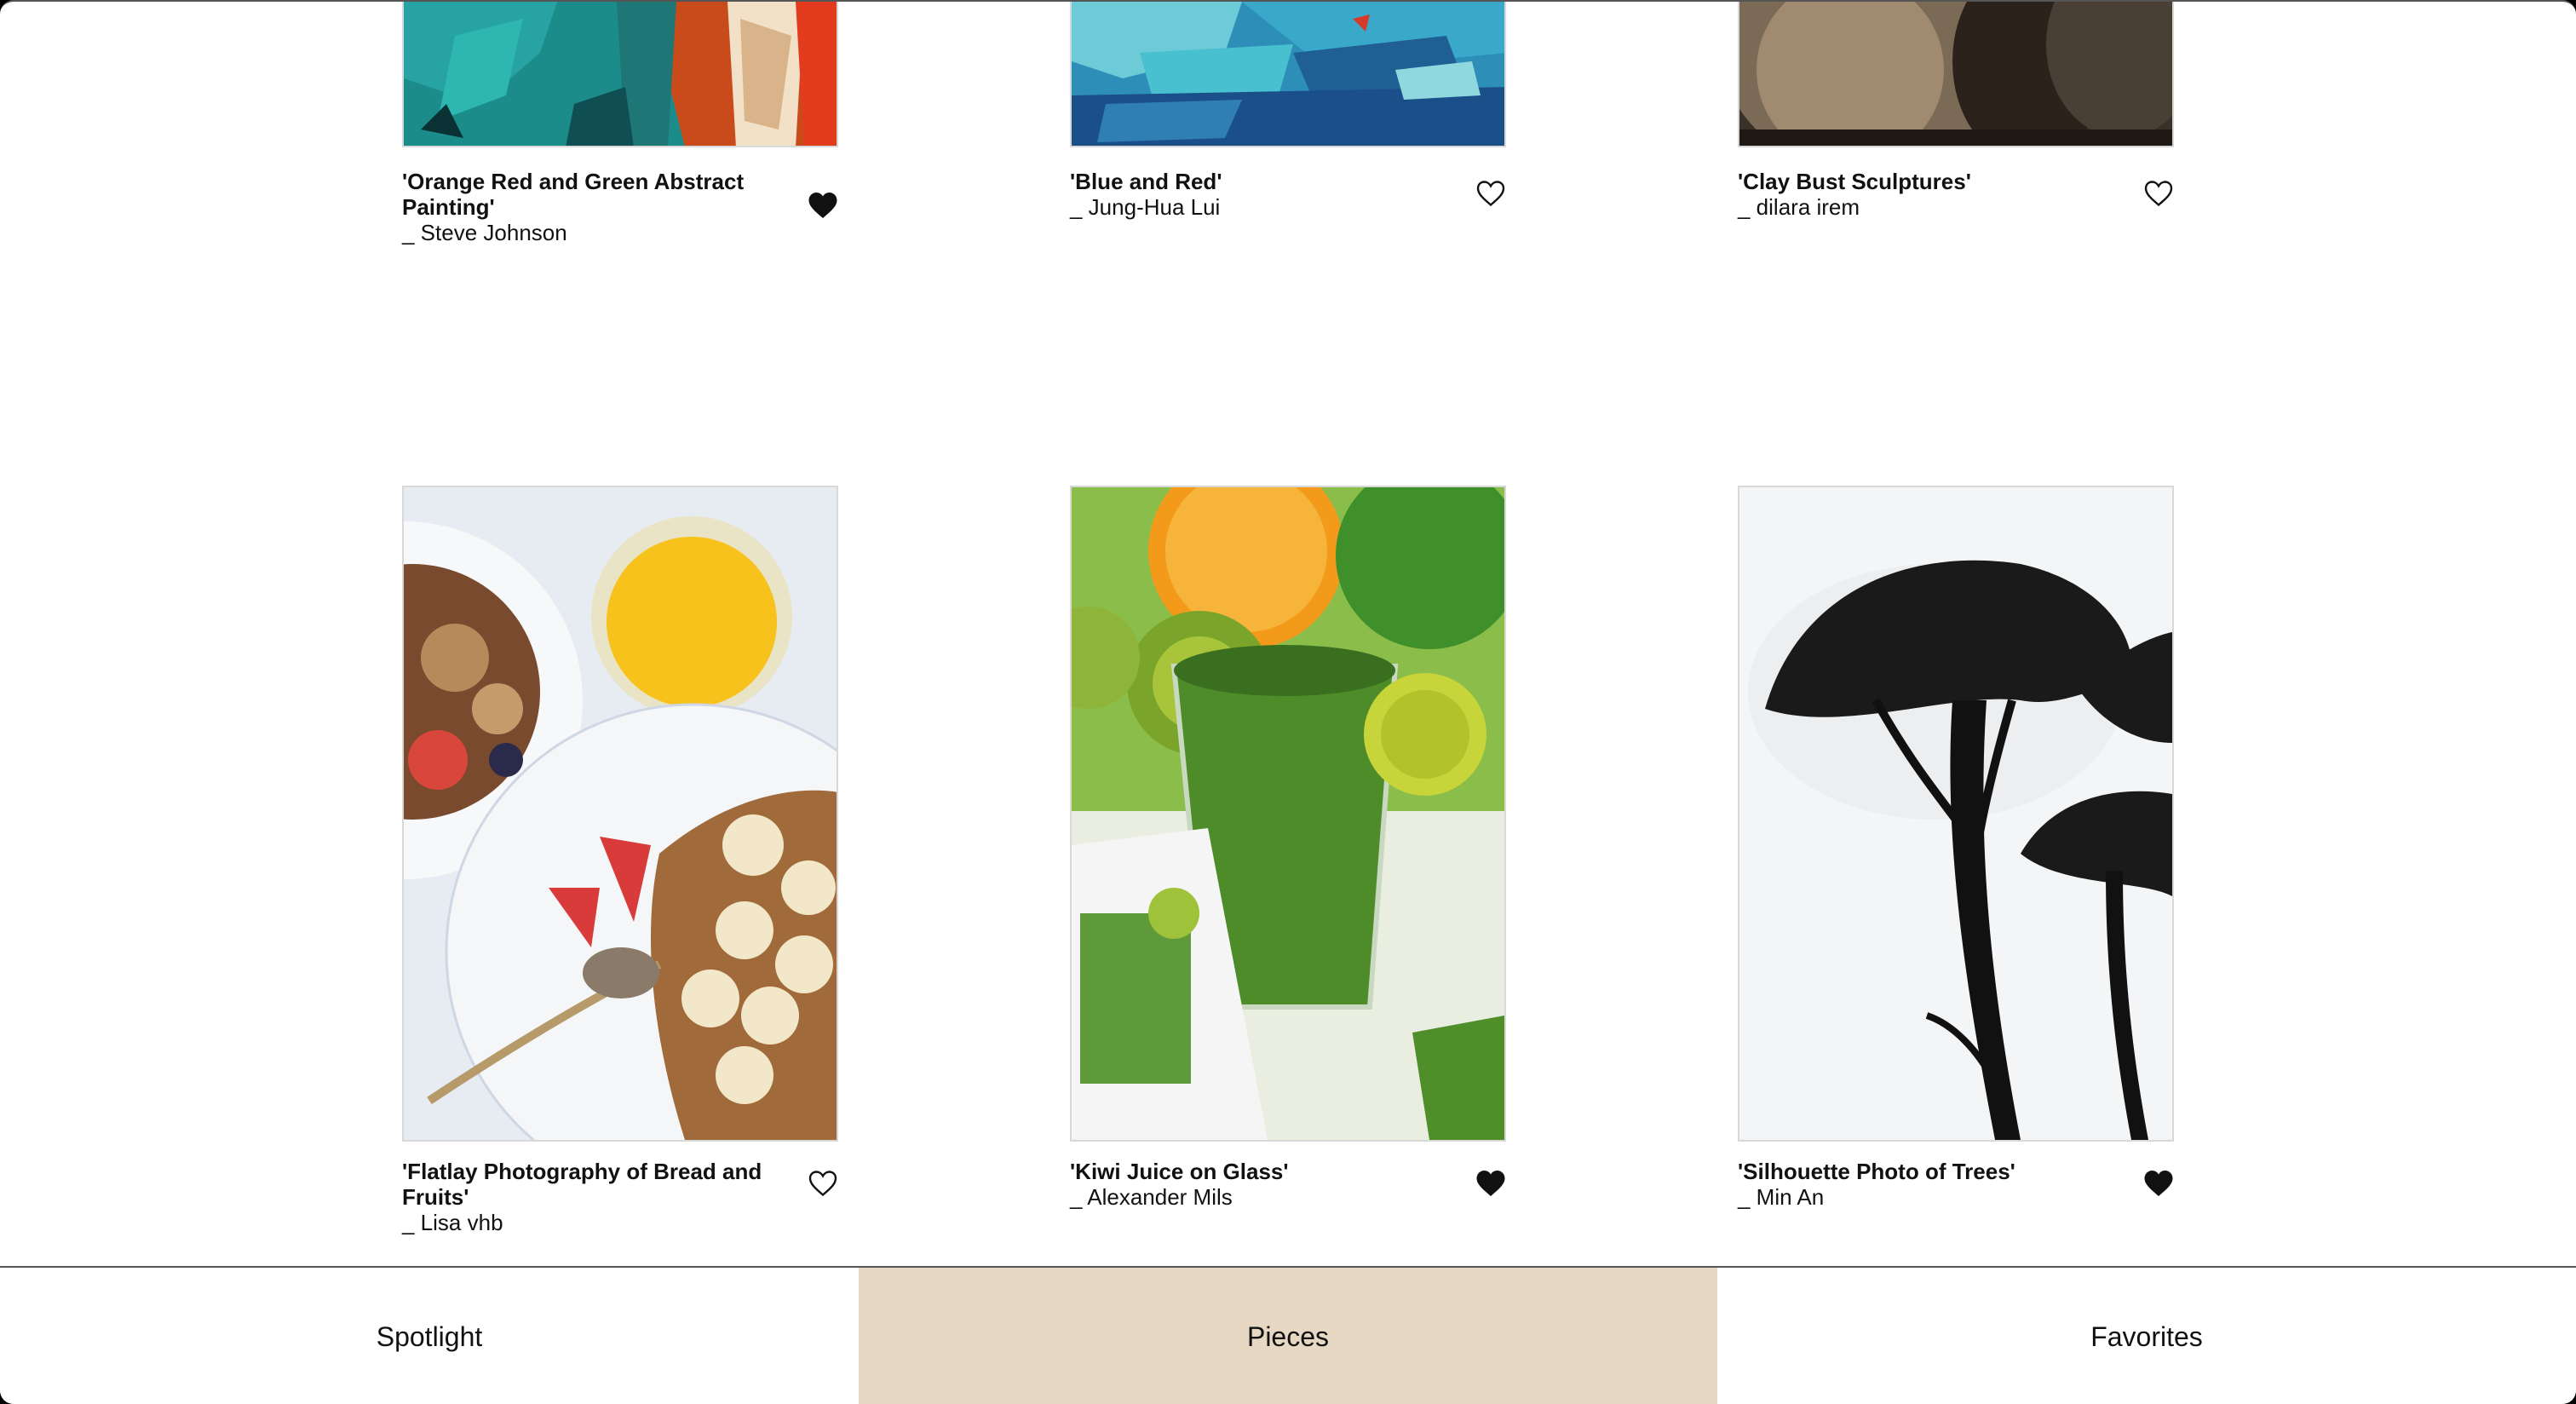 The height and width of the screenshot is (1404, 2576). Describe the element at coordinates (573, 194) in the screenshot. I see `artwork-title: 'Orange Red and Green Abstract Painting'` at that location.